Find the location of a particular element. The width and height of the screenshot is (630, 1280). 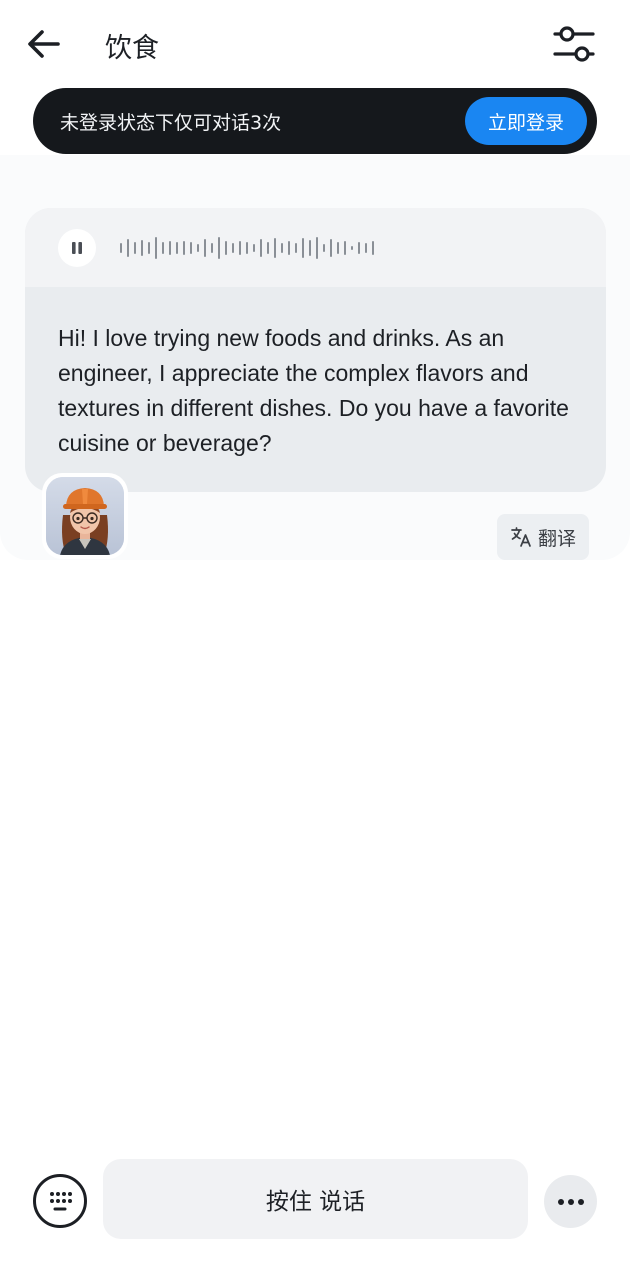

pause-button is located at coordinates (77, 248).